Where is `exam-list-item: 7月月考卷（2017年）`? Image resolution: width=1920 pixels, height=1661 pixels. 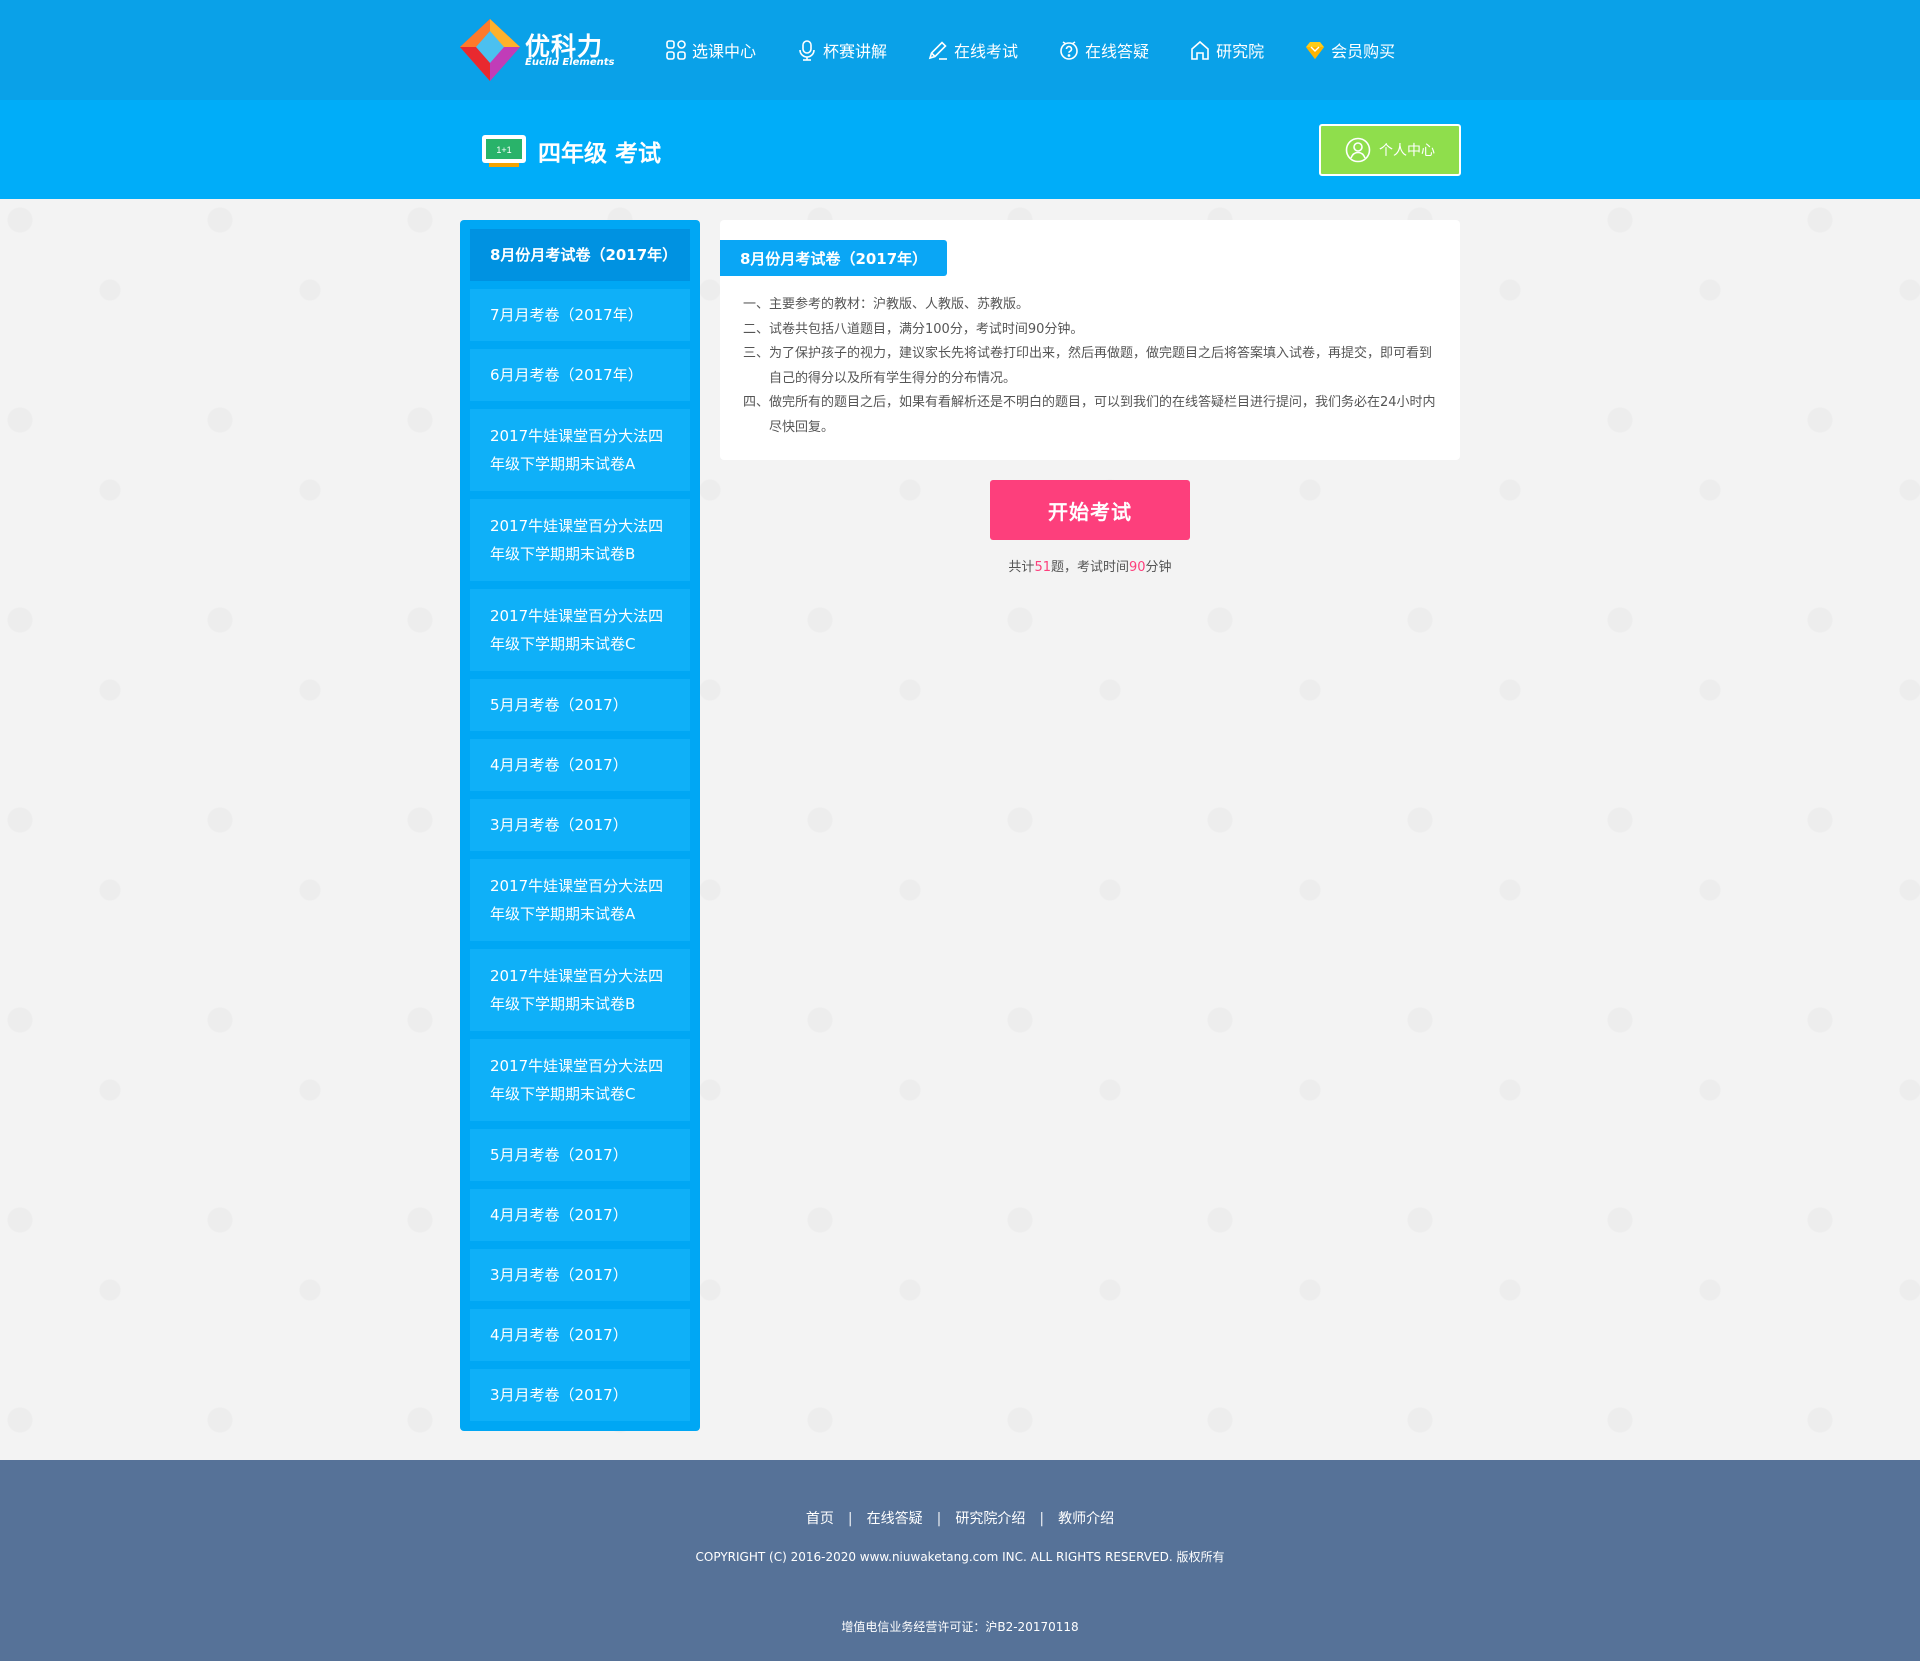
exam-list-item: 7月月考卷（2017年） is located at coordinates (580, 315).